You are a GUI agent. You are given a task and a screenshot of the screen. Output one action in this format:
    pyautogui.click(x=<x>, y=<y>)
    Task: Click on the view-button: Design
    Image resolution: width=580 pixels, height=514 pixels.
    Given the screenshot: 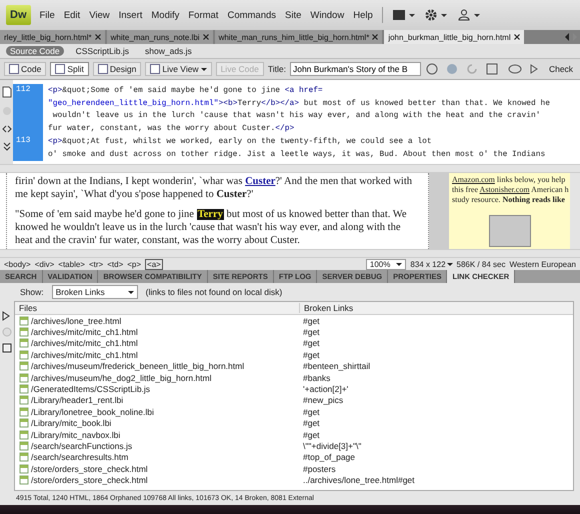 What is the action you would take?
    pyautogui.click(x=117, y=69)
    